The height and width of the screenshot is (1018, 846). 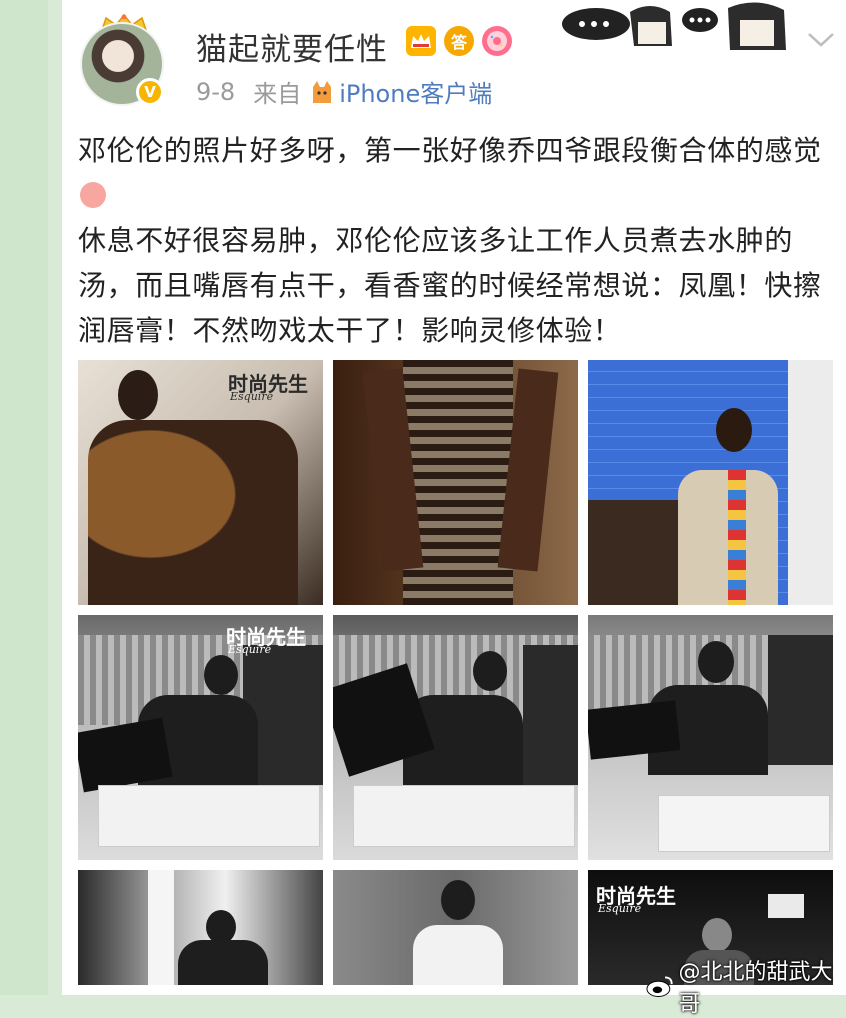 I want to click on source-client-link: iPhone客户端, so click(x=415, y=91).